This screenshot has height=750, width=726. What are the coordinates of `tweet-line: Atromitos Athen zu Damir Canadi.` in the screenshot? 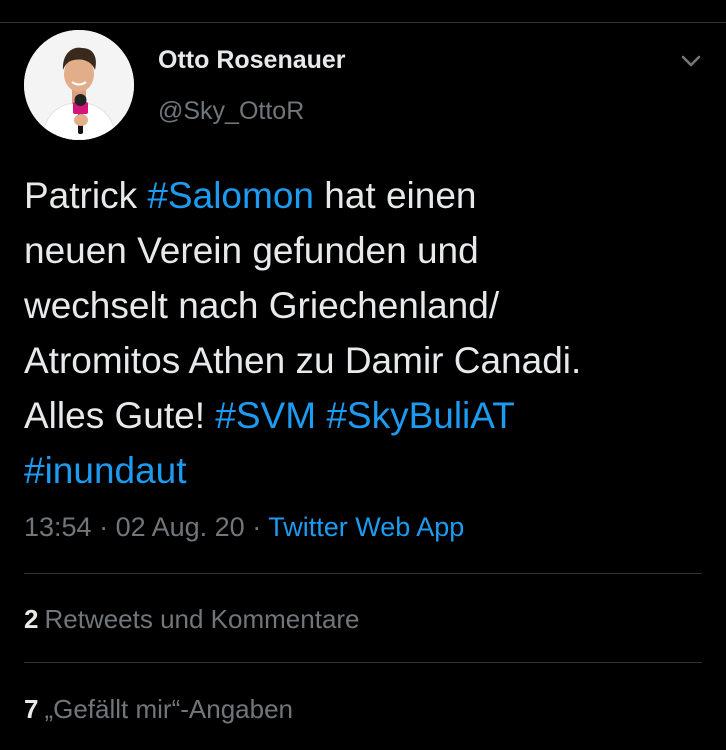 It's located at (364, 360).